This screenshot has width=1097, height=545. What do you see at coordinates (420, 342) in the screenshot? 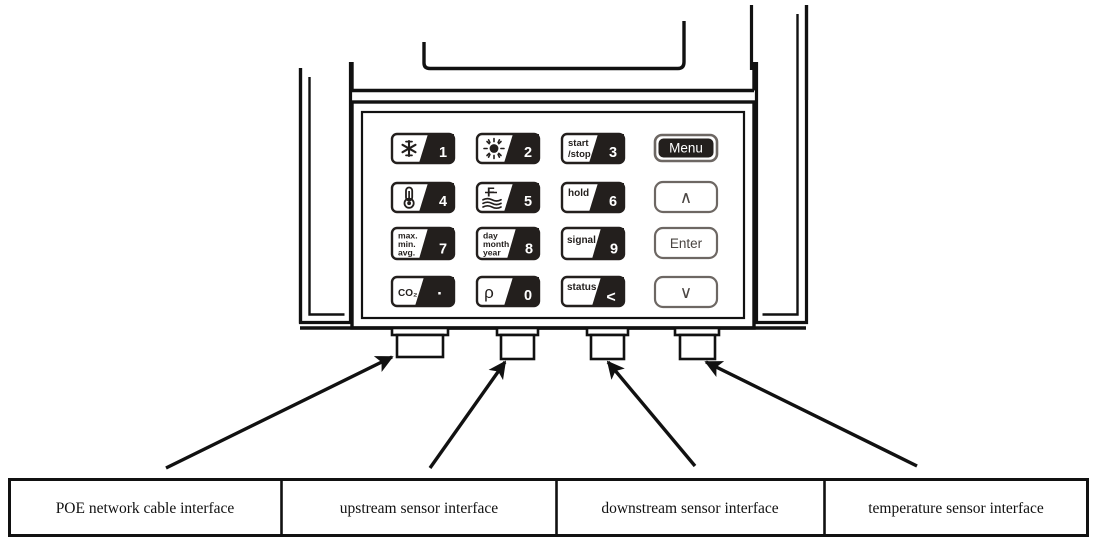
I see `connector-poe` at bounding box center [420, 342].